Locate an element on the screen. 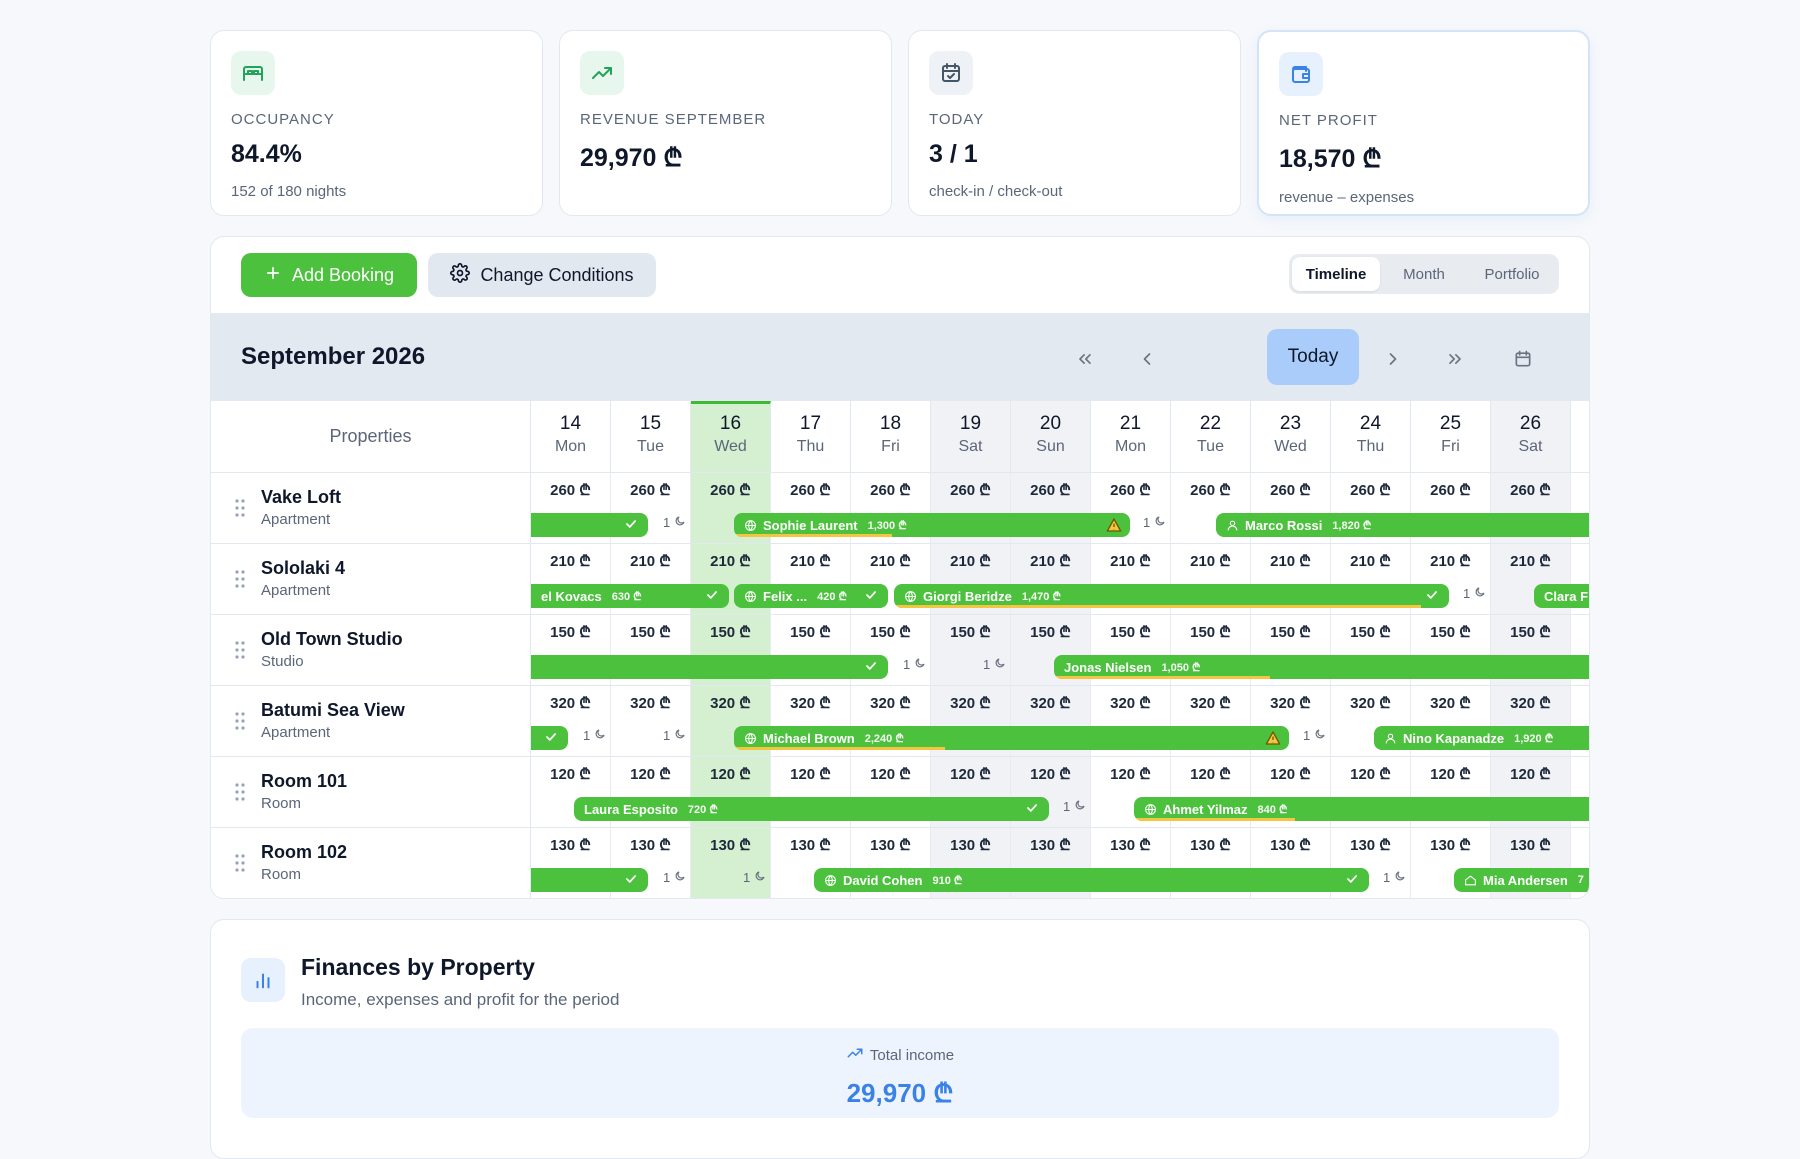 This screenshot has width=1800, height=1159. double-chevron-left-icon is located at coordinates (1085, 359).